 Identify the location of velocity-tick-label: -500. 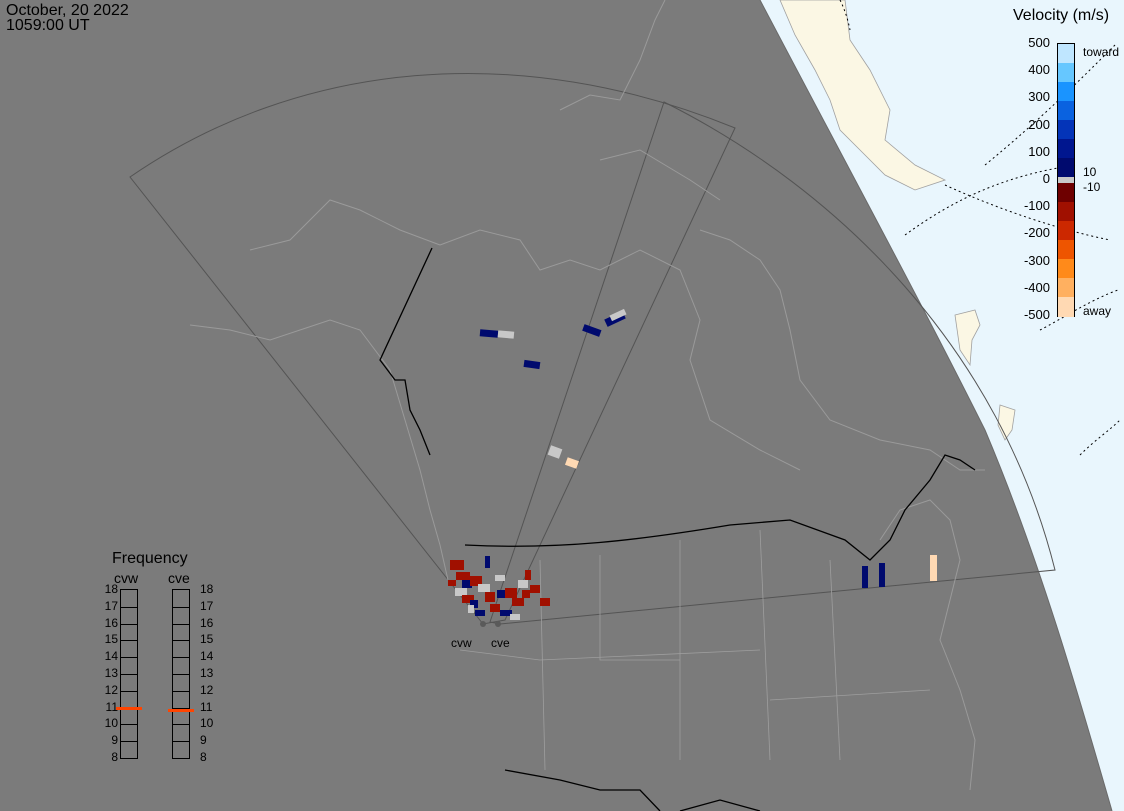
(1036, 314).